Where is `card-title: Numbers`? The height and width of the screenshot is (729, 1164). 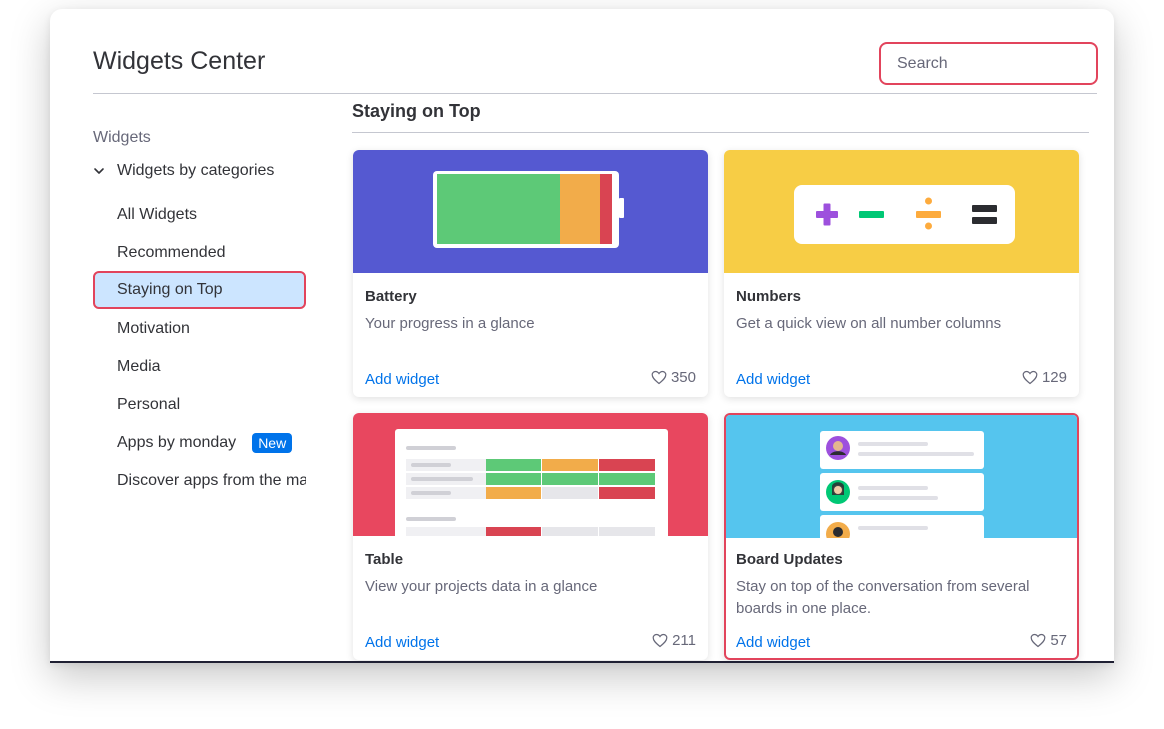
card-title: Numbers is located at coordinates (769, 296).